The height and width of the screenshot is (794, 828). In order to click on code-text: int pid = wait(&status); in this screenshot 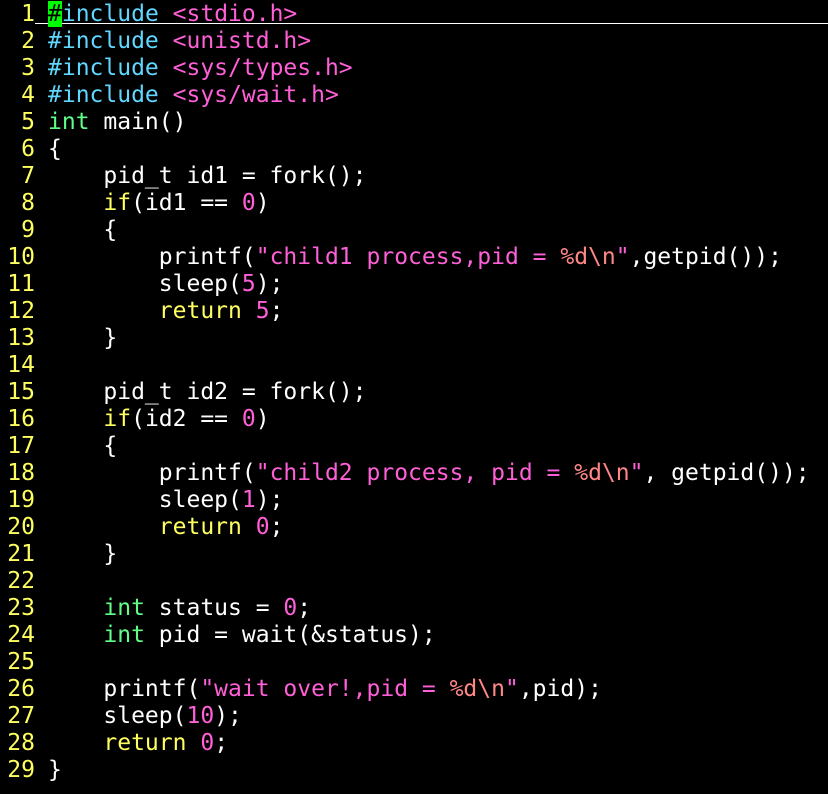, I will do `click(242, 635)`.